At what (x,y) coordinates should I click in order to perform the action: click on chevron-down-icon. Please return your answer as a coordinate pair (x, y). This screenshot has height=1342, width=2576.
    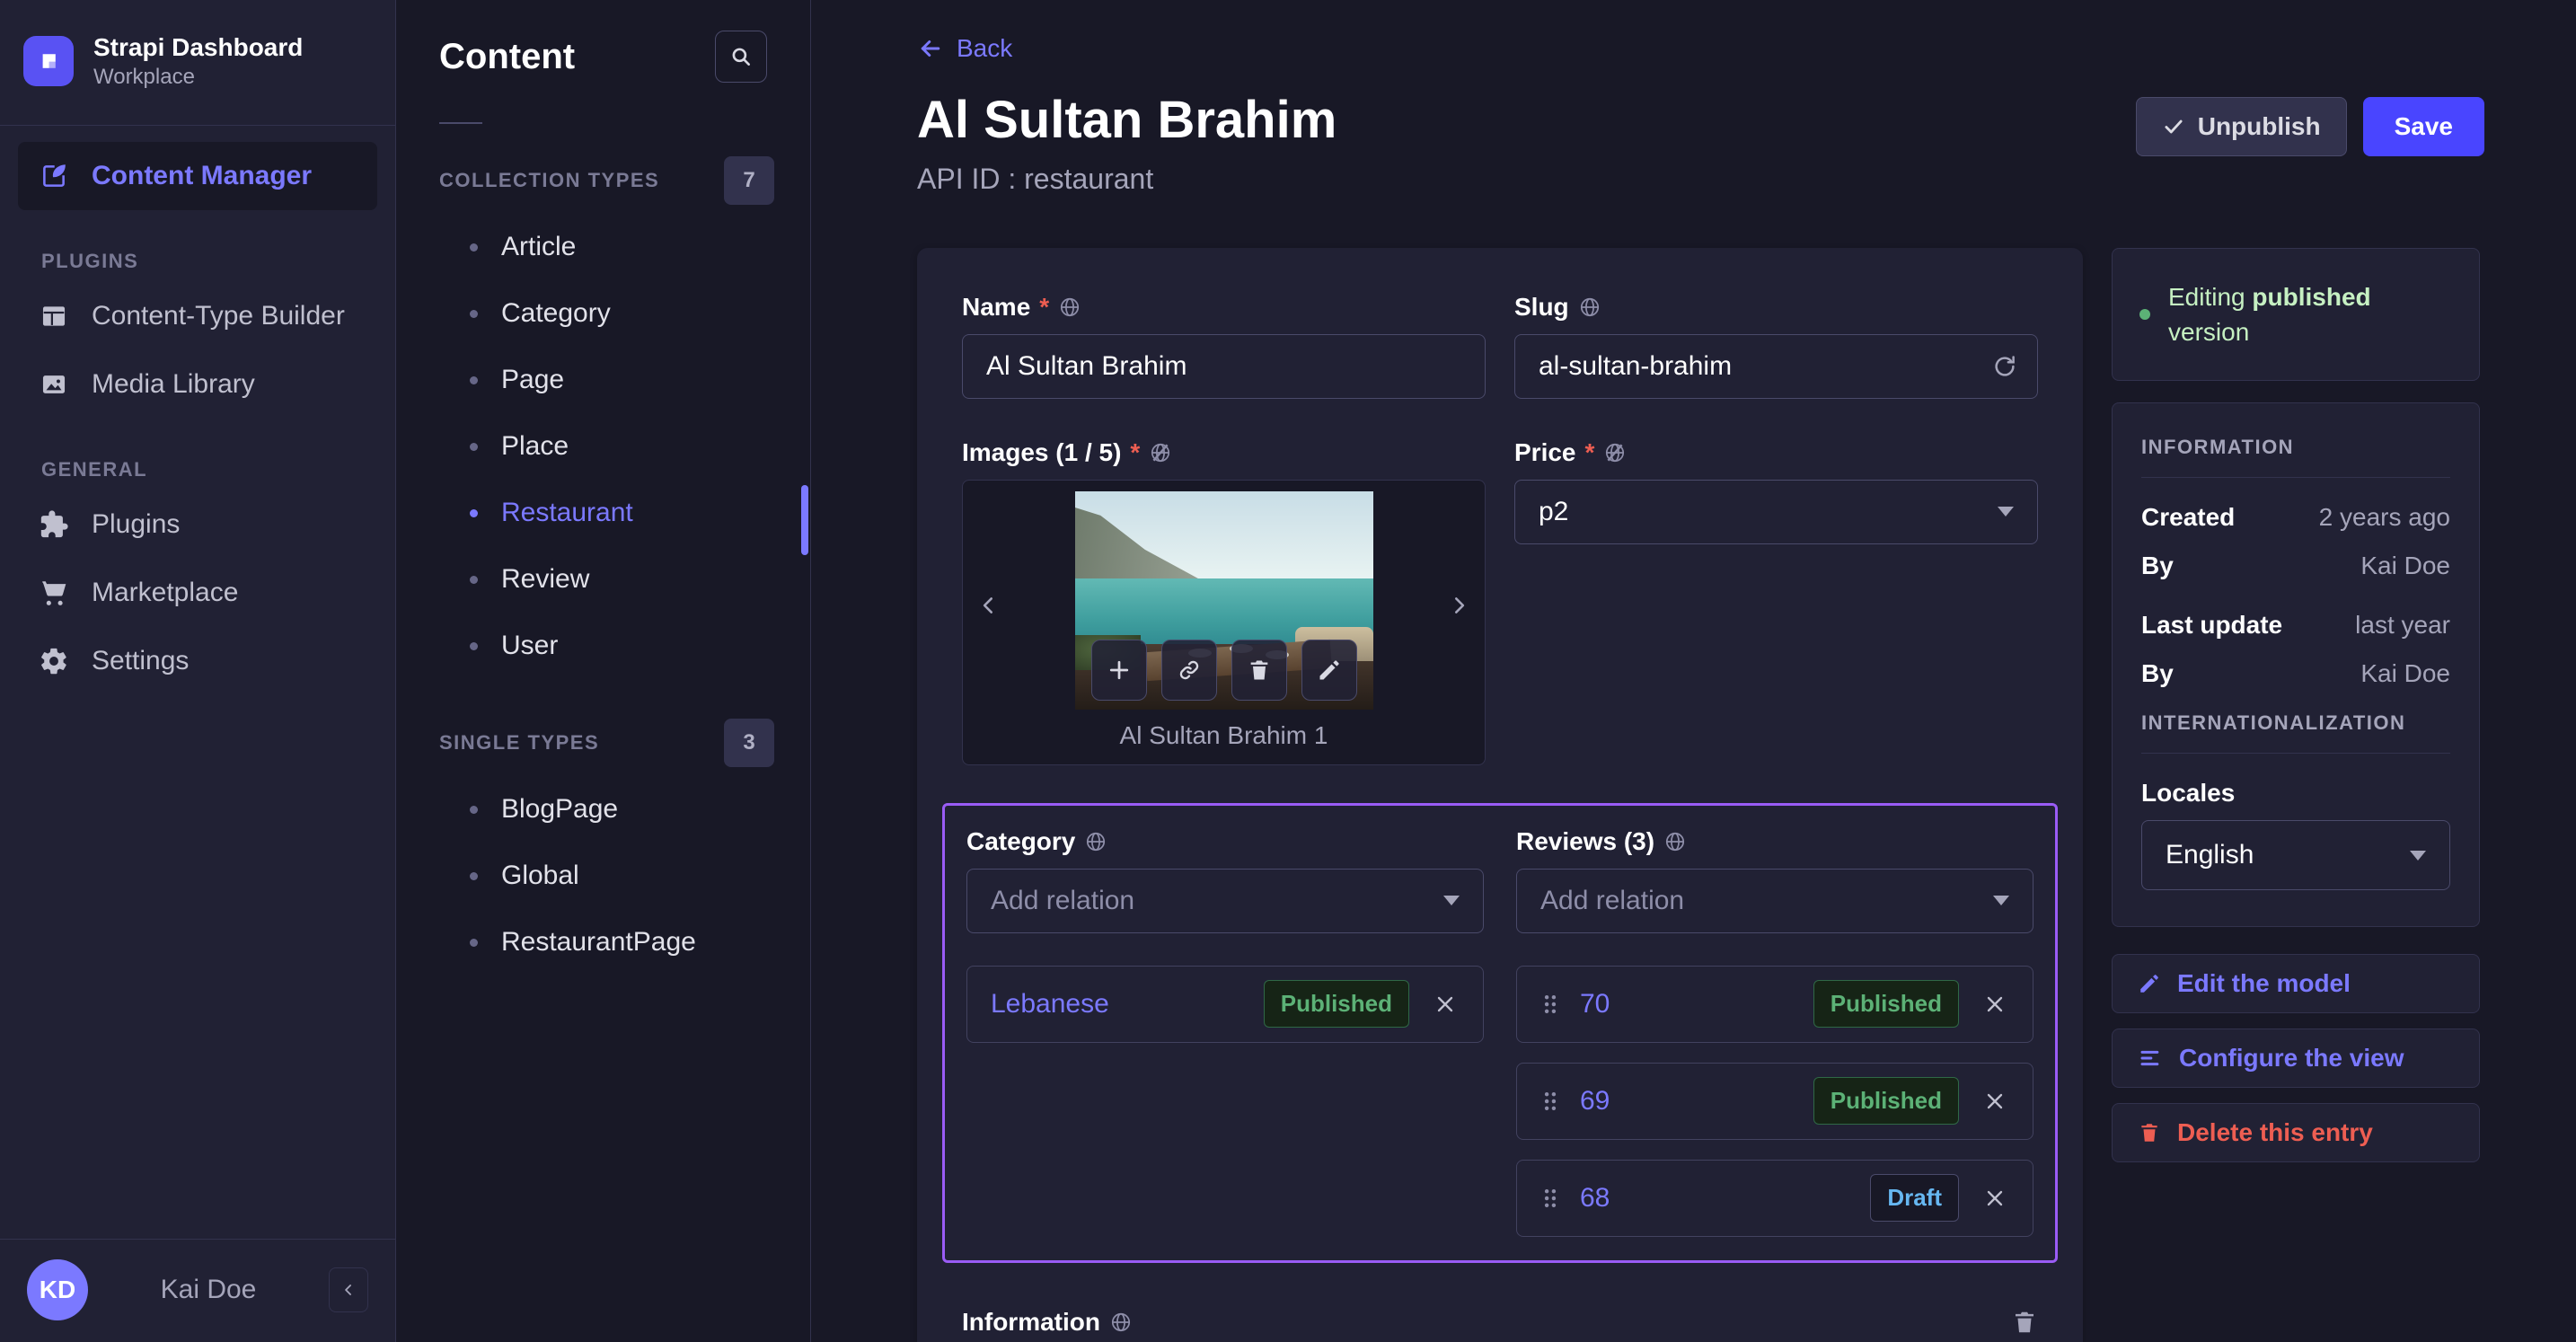
    Looking at the image, I should click on (2418, 855).